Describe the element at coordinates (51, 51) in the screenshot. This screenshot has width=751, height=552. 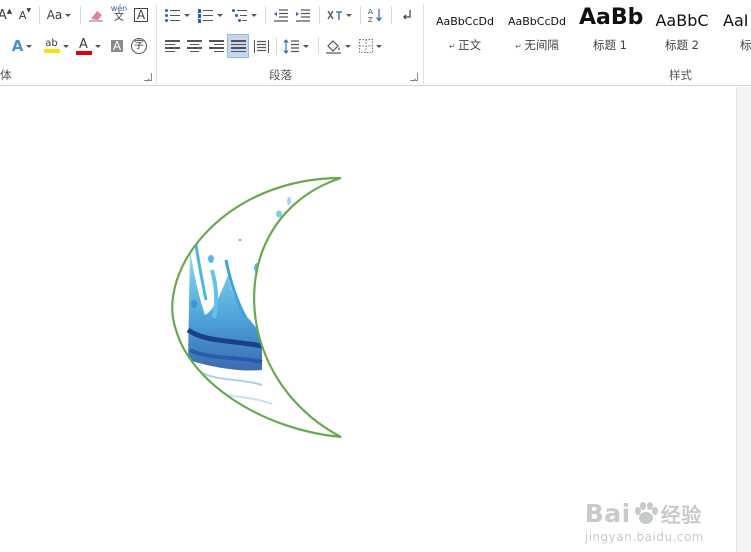
I see `highlight-swatch` at that location.